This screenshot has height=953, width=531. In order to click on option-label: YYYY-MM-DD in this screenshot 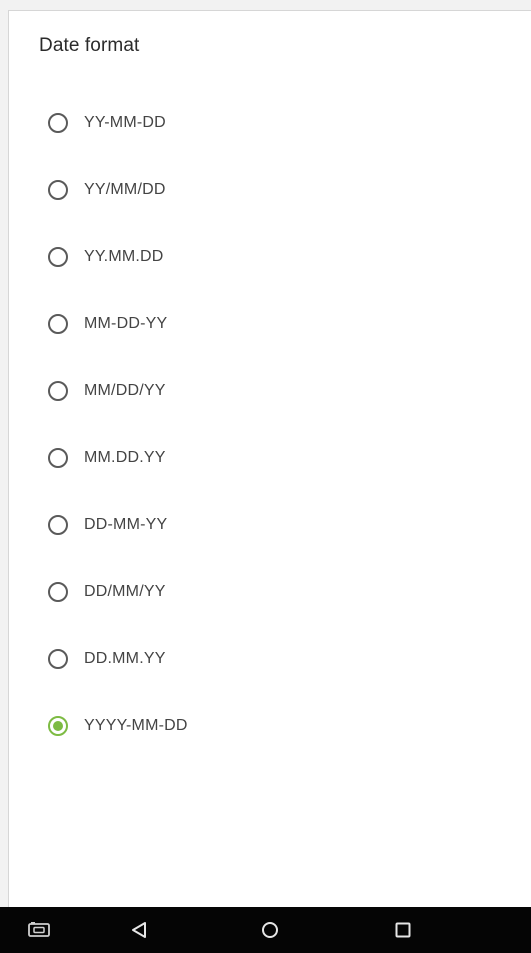, I will do `click(136, 725)`.